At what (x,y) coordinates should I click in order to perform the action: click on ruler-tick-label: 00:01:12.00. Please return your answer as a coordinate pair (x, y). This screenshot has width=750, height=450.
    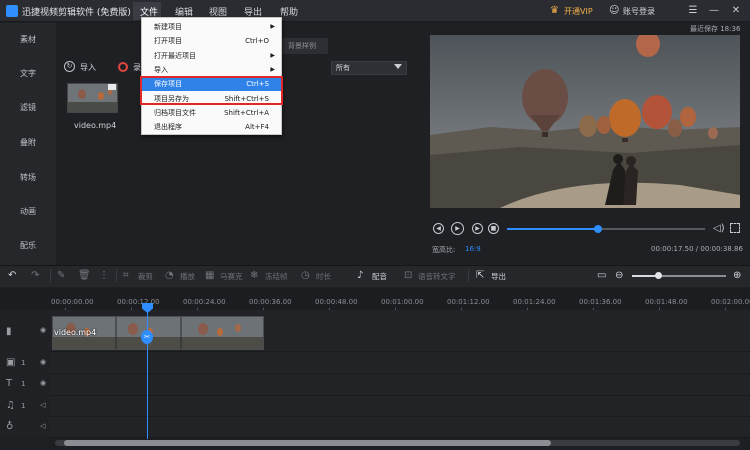
    Looking at the image, I should click on (468, 302).